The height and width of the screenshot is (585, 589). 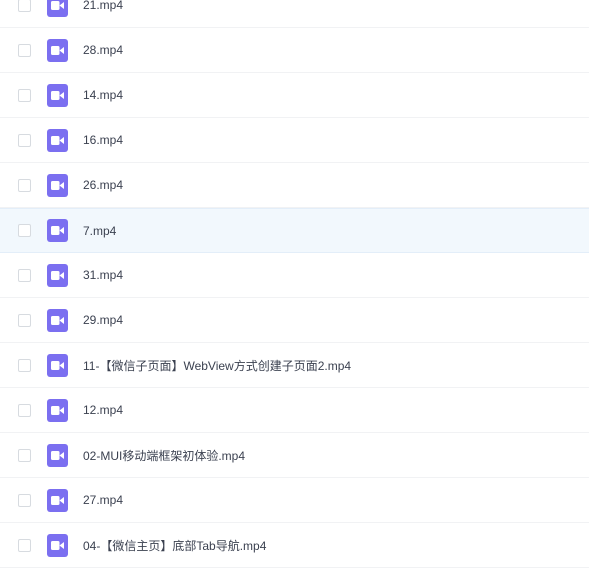 I want to click on file-row: 27.mp4, so click(x=294, y=500).